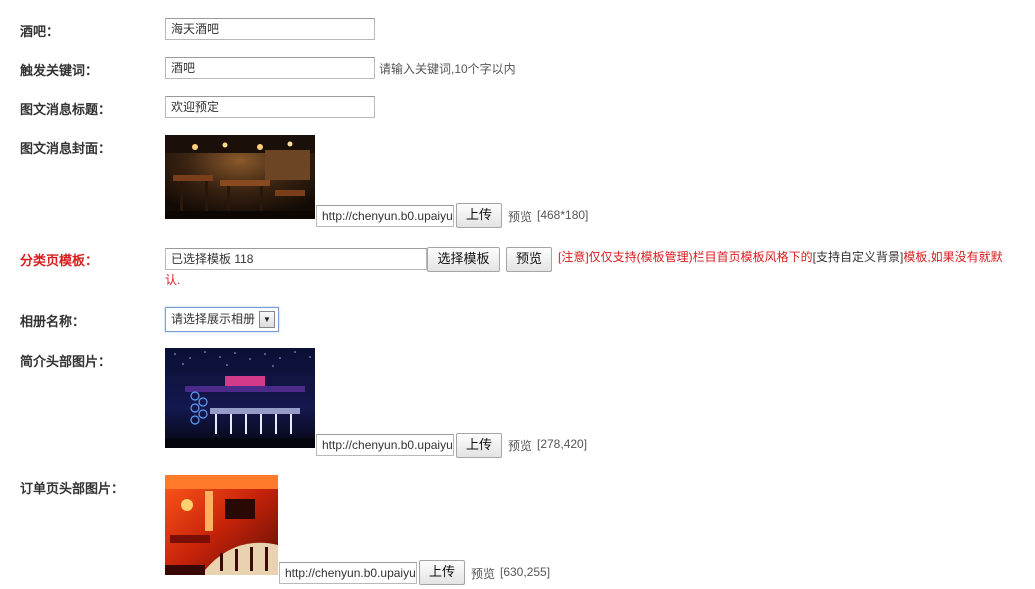  I want to click on keyword-label: 触发关键词：, so click(59, 70).